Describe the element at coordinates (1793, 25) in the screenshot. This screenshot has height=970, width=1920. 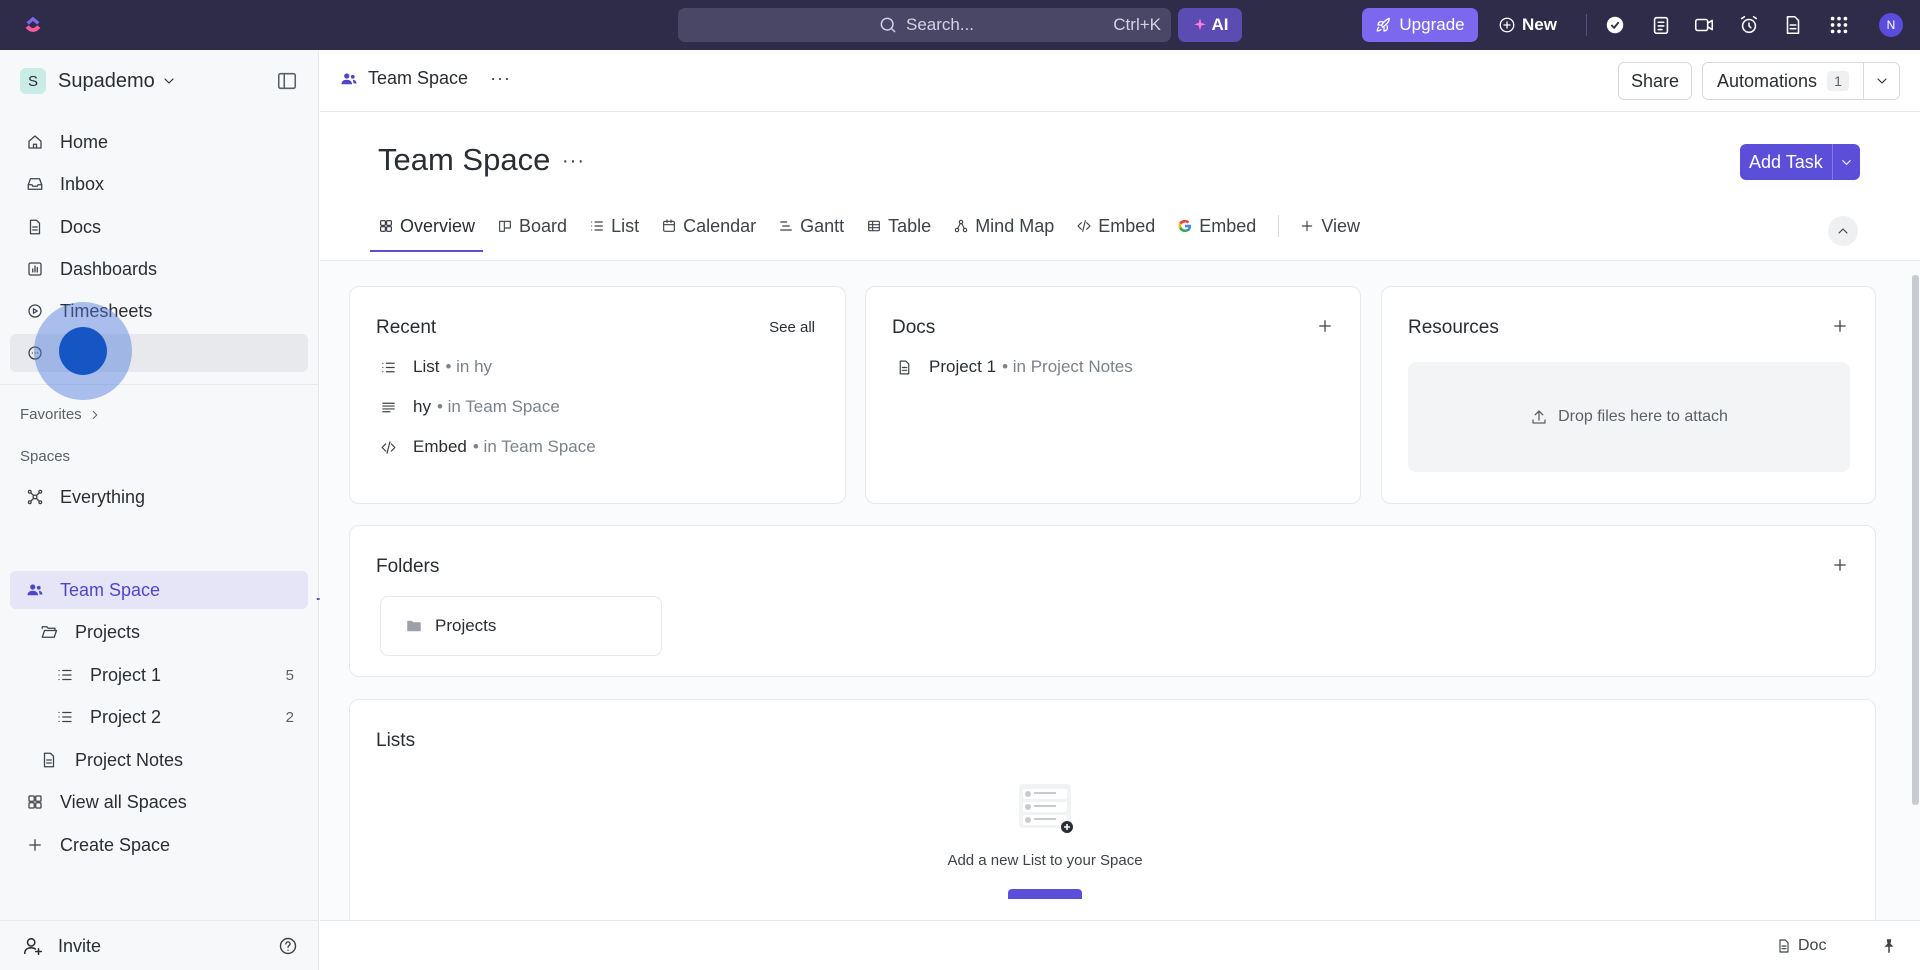
I see `document-icon` at that location.